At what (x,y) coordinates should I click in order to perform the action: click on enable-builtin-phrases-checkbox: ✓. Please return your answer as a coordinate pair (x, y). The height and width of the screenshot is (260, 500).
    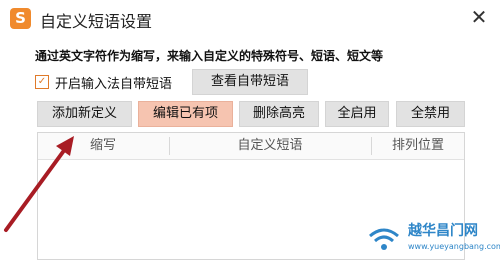
    Looking at the image, I should click on (42, 82).